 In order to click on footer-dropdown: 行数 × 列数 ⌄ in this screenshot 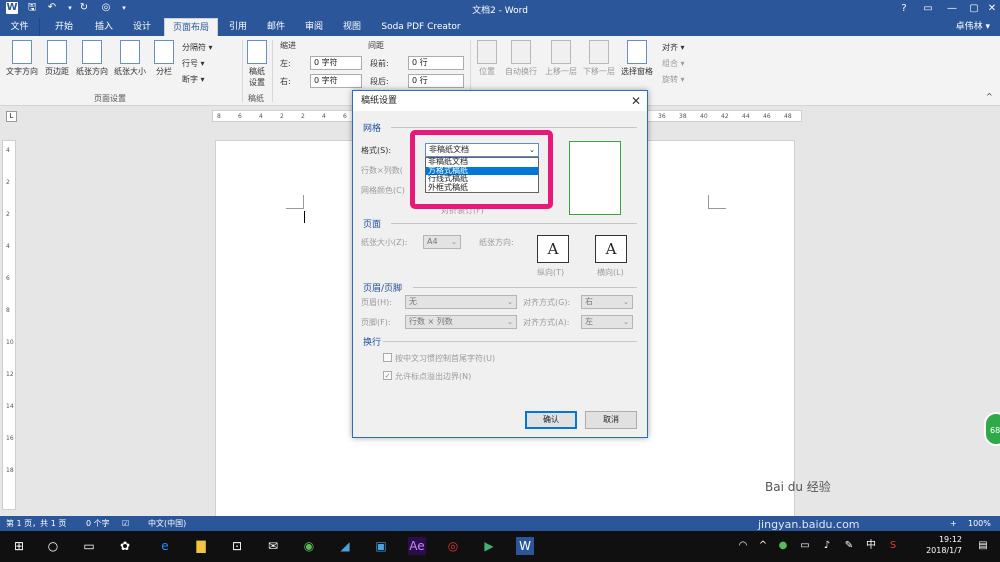, I will do `click(461, 322)`.